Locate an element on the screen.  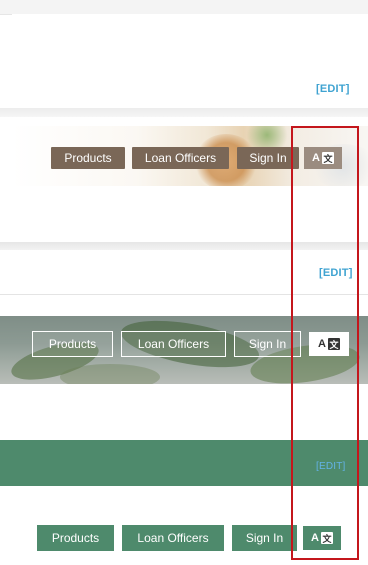
edit-link-3: [EDIT] is located at coordinates (331, 466).